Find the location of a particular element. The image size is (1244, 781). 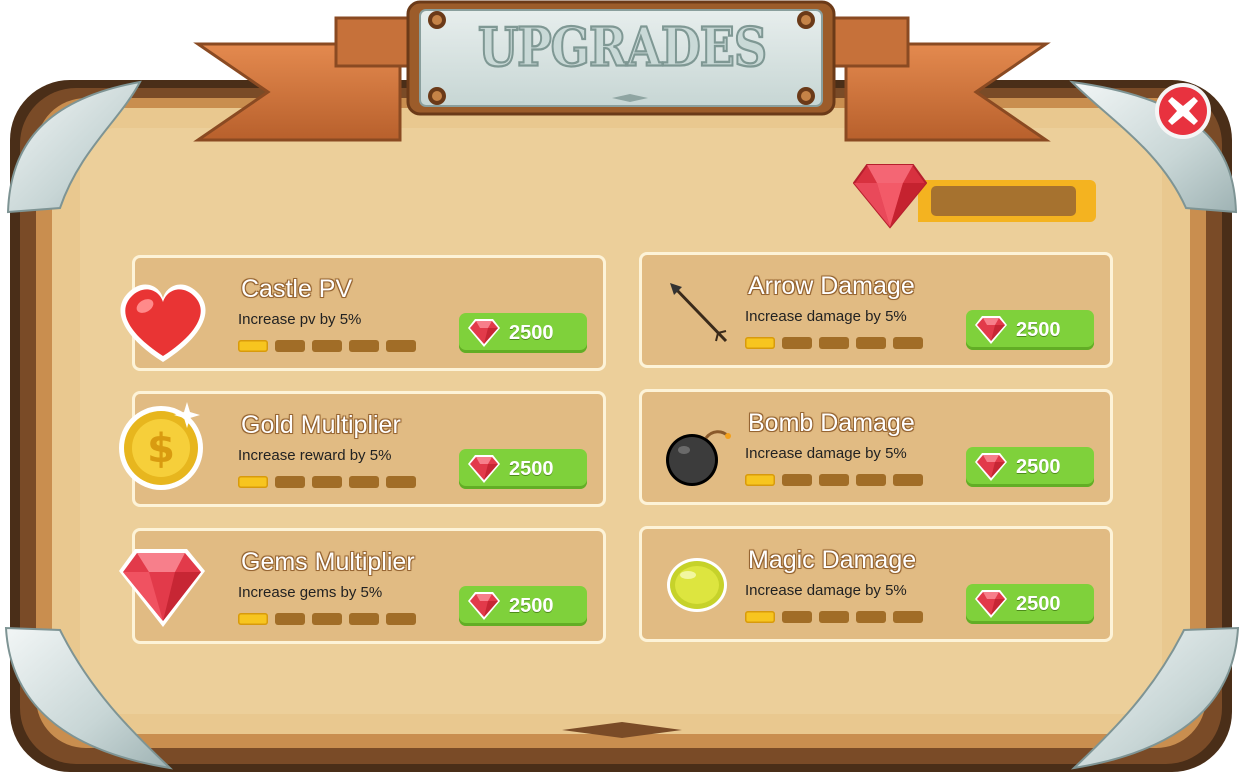

currency-display is located at coordinates (1007, 201).